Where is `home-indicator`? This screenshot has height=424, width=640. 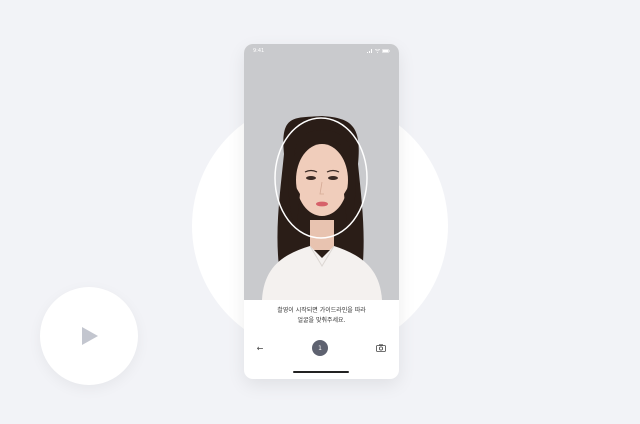 home-indicator is located at coordinates (321, 372).